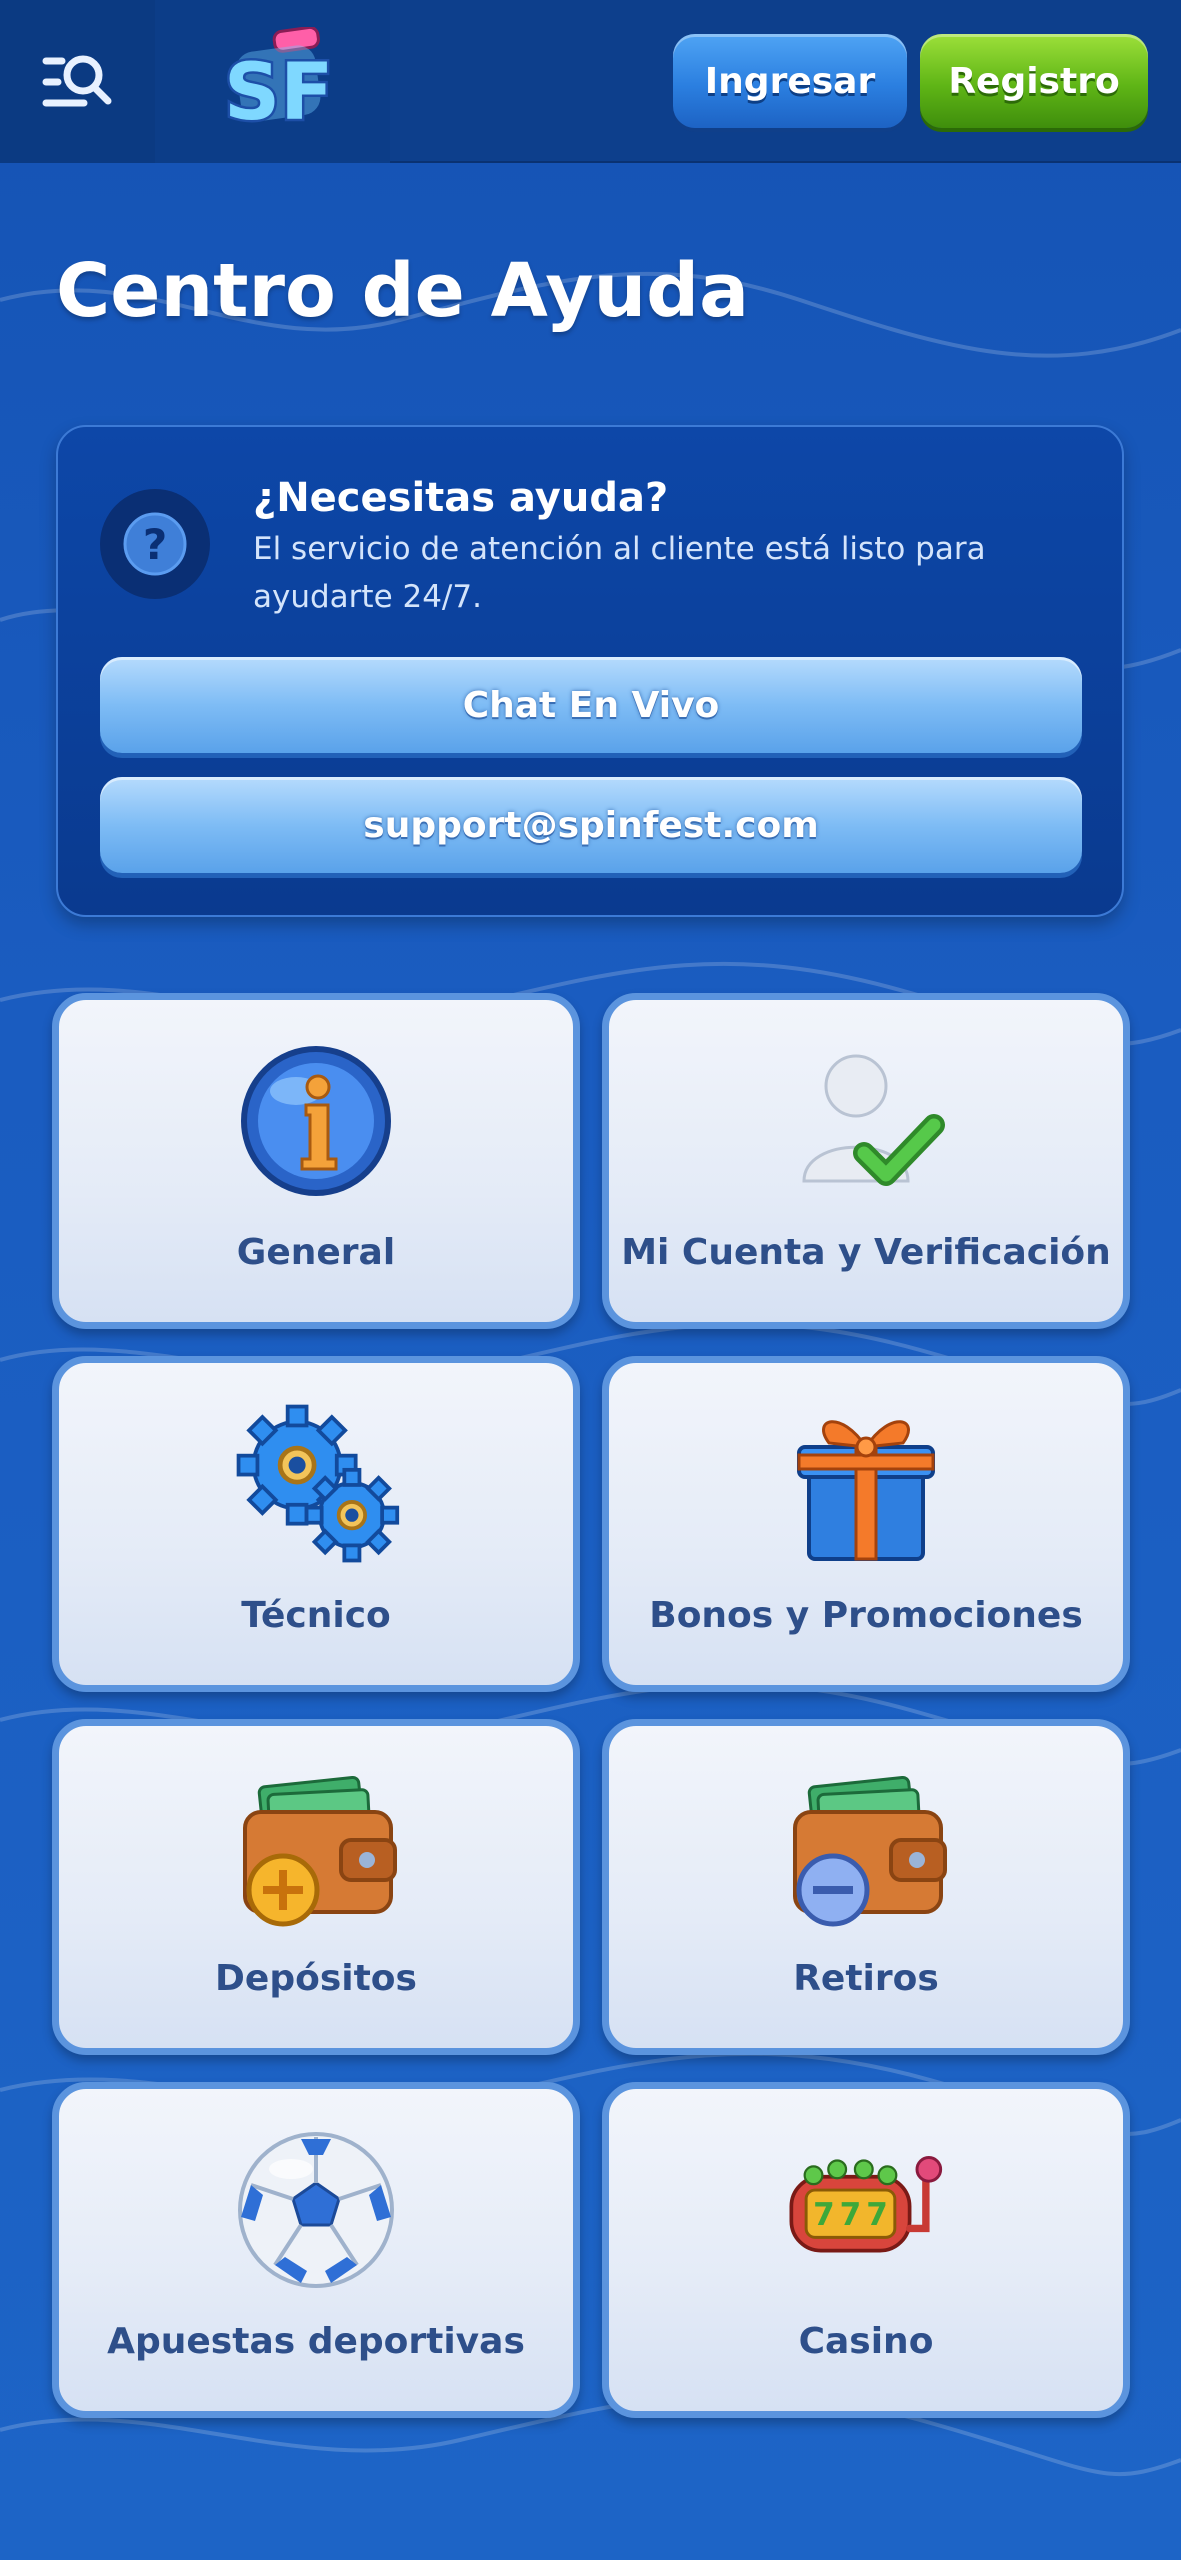 The width and height of the screenshot is (1181, 2560). I want to click on live-chat-button: Chat En Vivo, so click(591, 705).